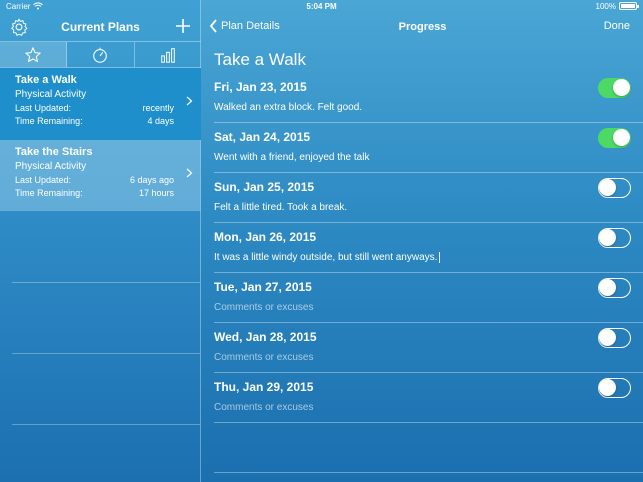  What do you see at coordinates (158, 108) in the screenshot?
I see `last-updated-value: recently` at bounding box center [158, 108].